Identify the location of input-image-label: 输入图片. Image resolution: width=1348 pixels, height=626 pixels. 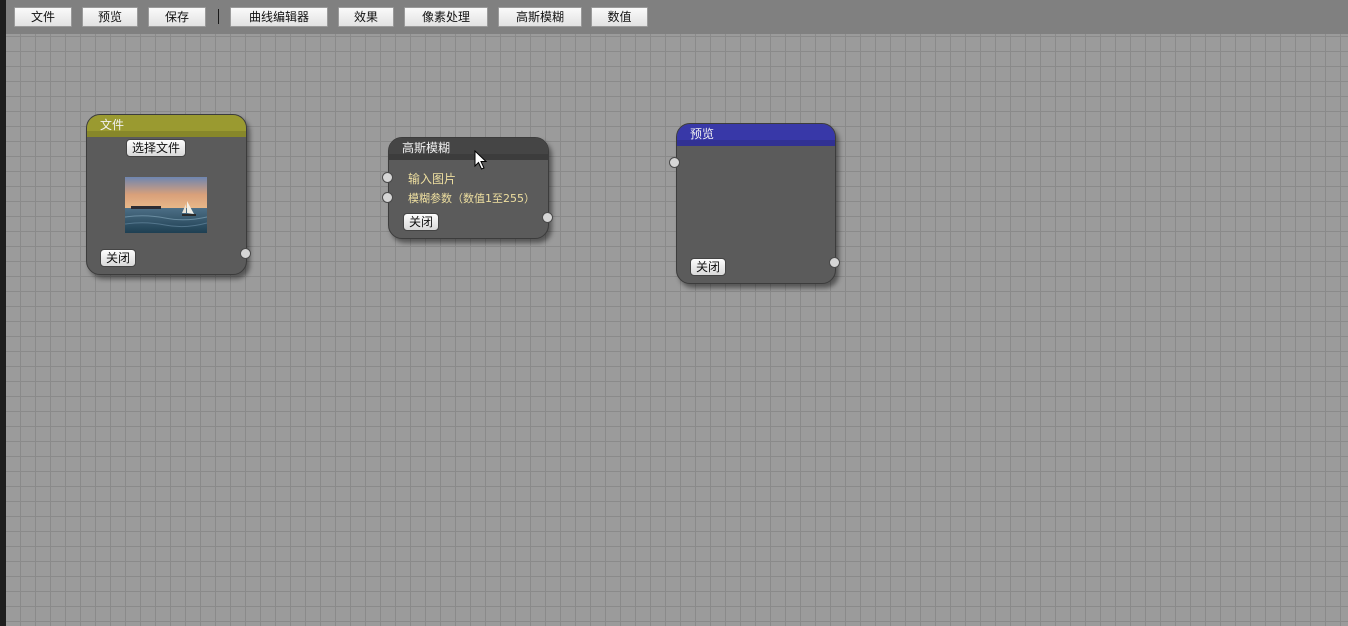
(432, 179).